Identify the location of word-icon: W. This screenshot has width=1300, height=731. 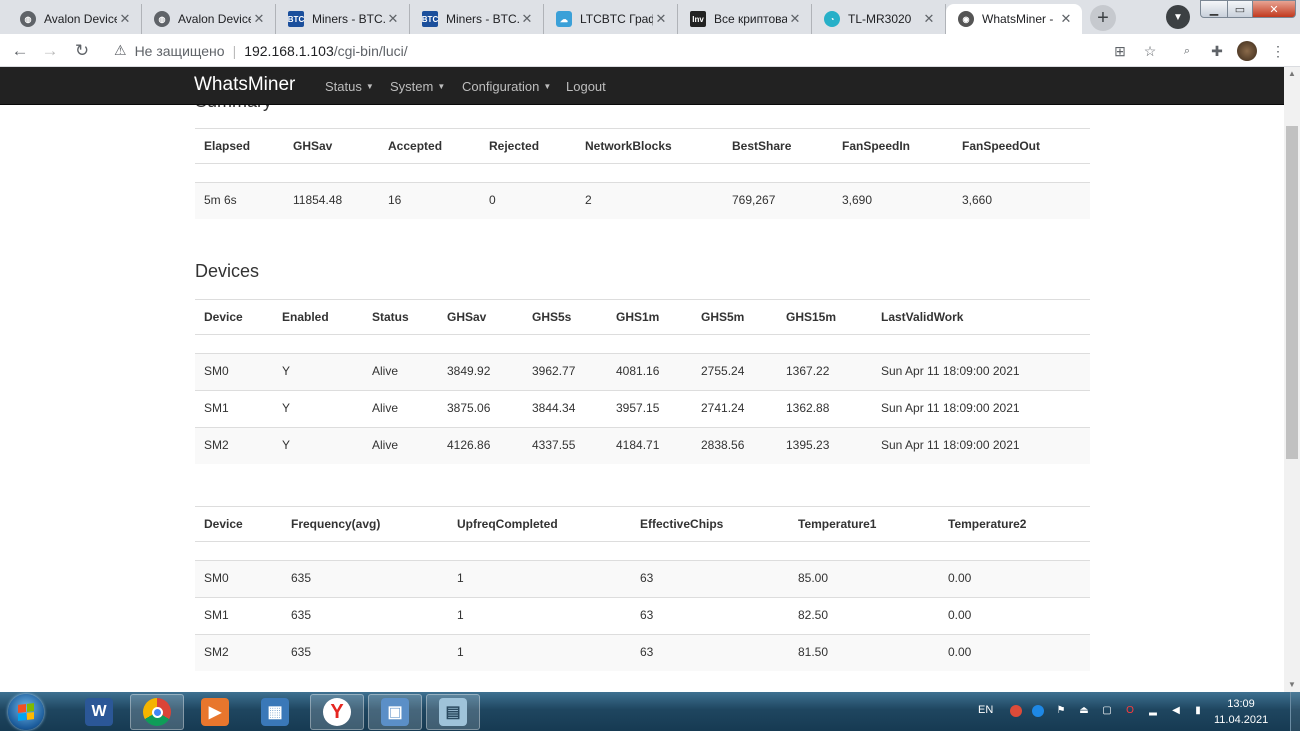
(99, 712).